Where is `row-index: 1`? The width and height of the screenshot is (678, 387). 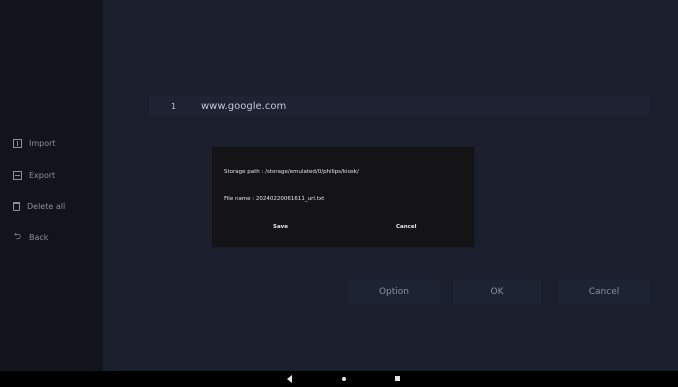 row-index: 1 is located at coordinates (174, 106).